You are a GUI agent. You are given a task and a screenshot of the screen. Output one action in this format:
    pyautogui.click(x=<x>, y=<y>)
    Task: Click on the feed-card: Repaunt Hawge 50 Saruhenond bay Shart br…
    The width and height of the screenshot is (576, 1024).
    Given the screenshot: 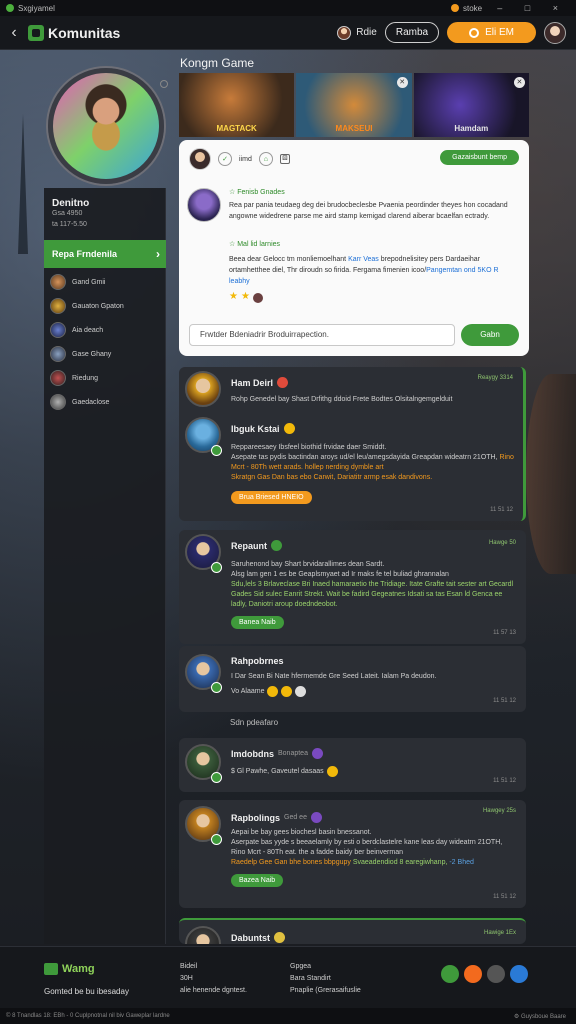 What is the action you would take?
    pyautogui.click(x=352, y=587)
    